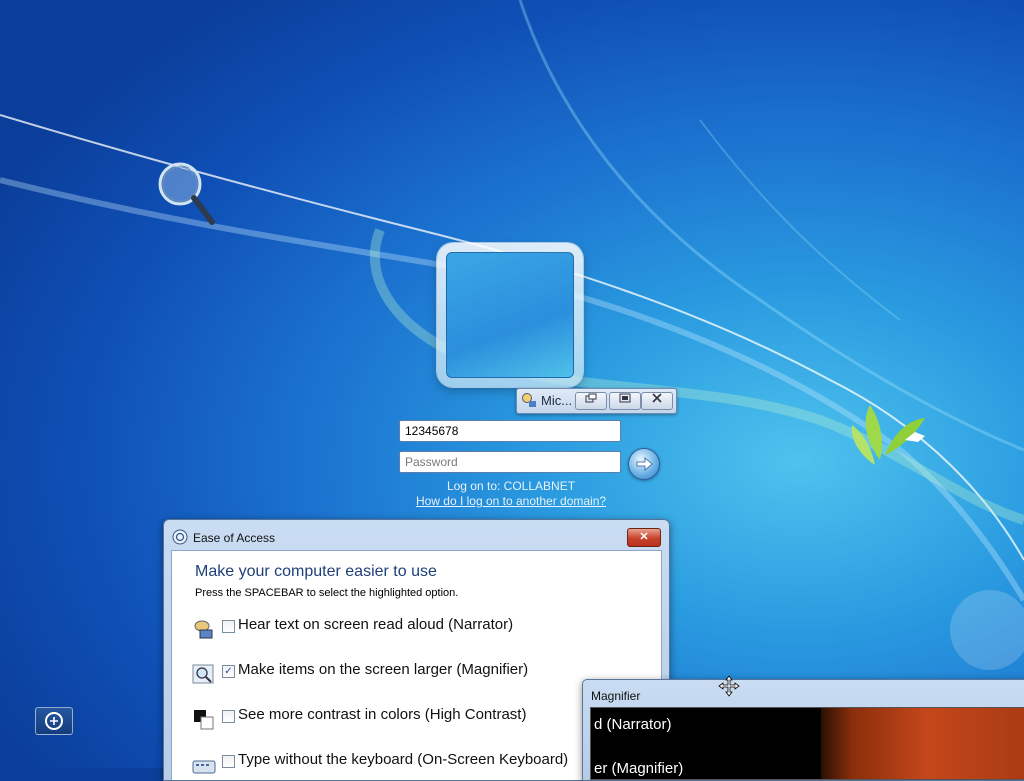  What do you see at coordinates (510, 431) in the screenshot?
I see `username-field` at bounding box center [510, 431].